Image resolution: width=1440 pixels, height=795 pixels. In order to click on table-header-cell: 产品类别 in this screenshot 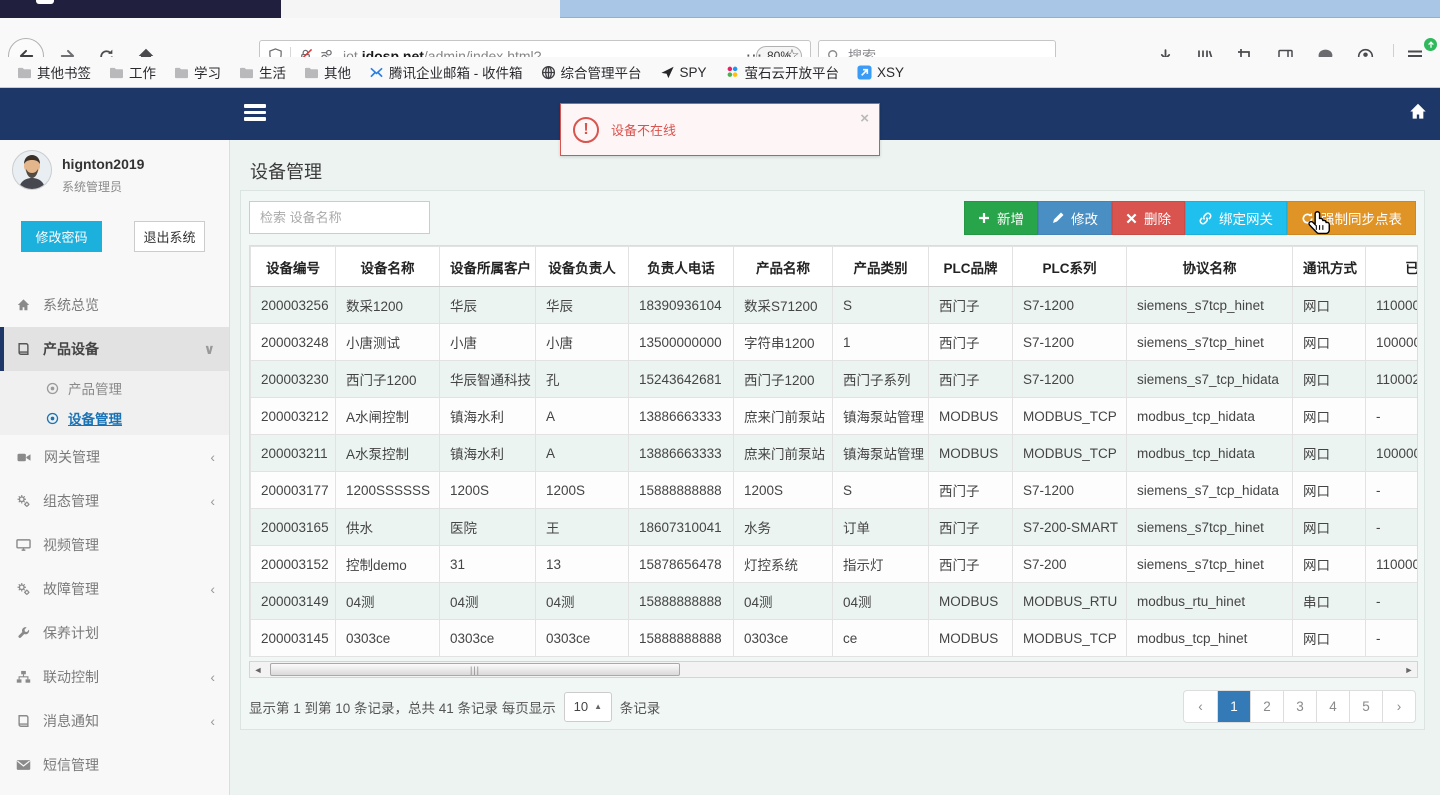, I will do `click(880, 266)`.